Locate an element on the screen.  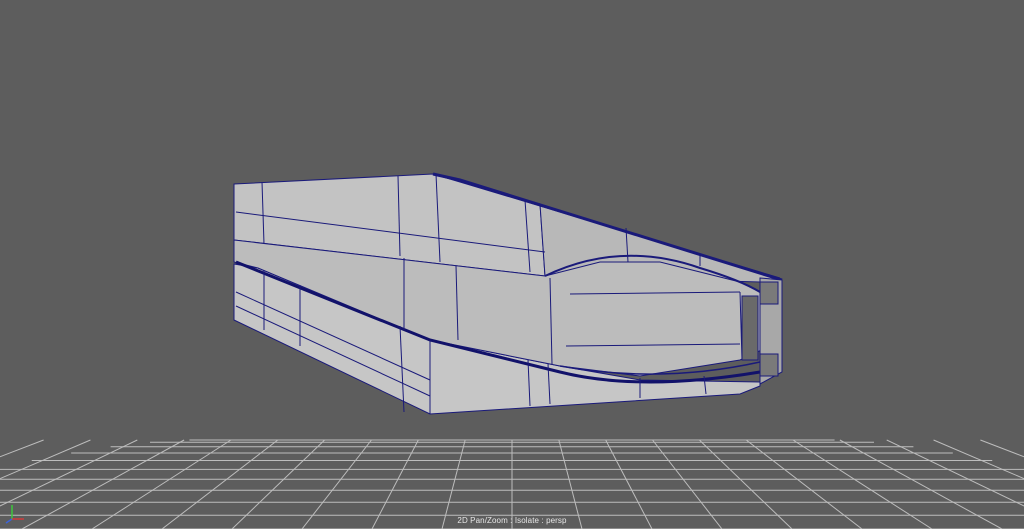
viewport-hud-label: 2D Pan/Zoom : Isolate : persp is located at coordinates (512, 520).